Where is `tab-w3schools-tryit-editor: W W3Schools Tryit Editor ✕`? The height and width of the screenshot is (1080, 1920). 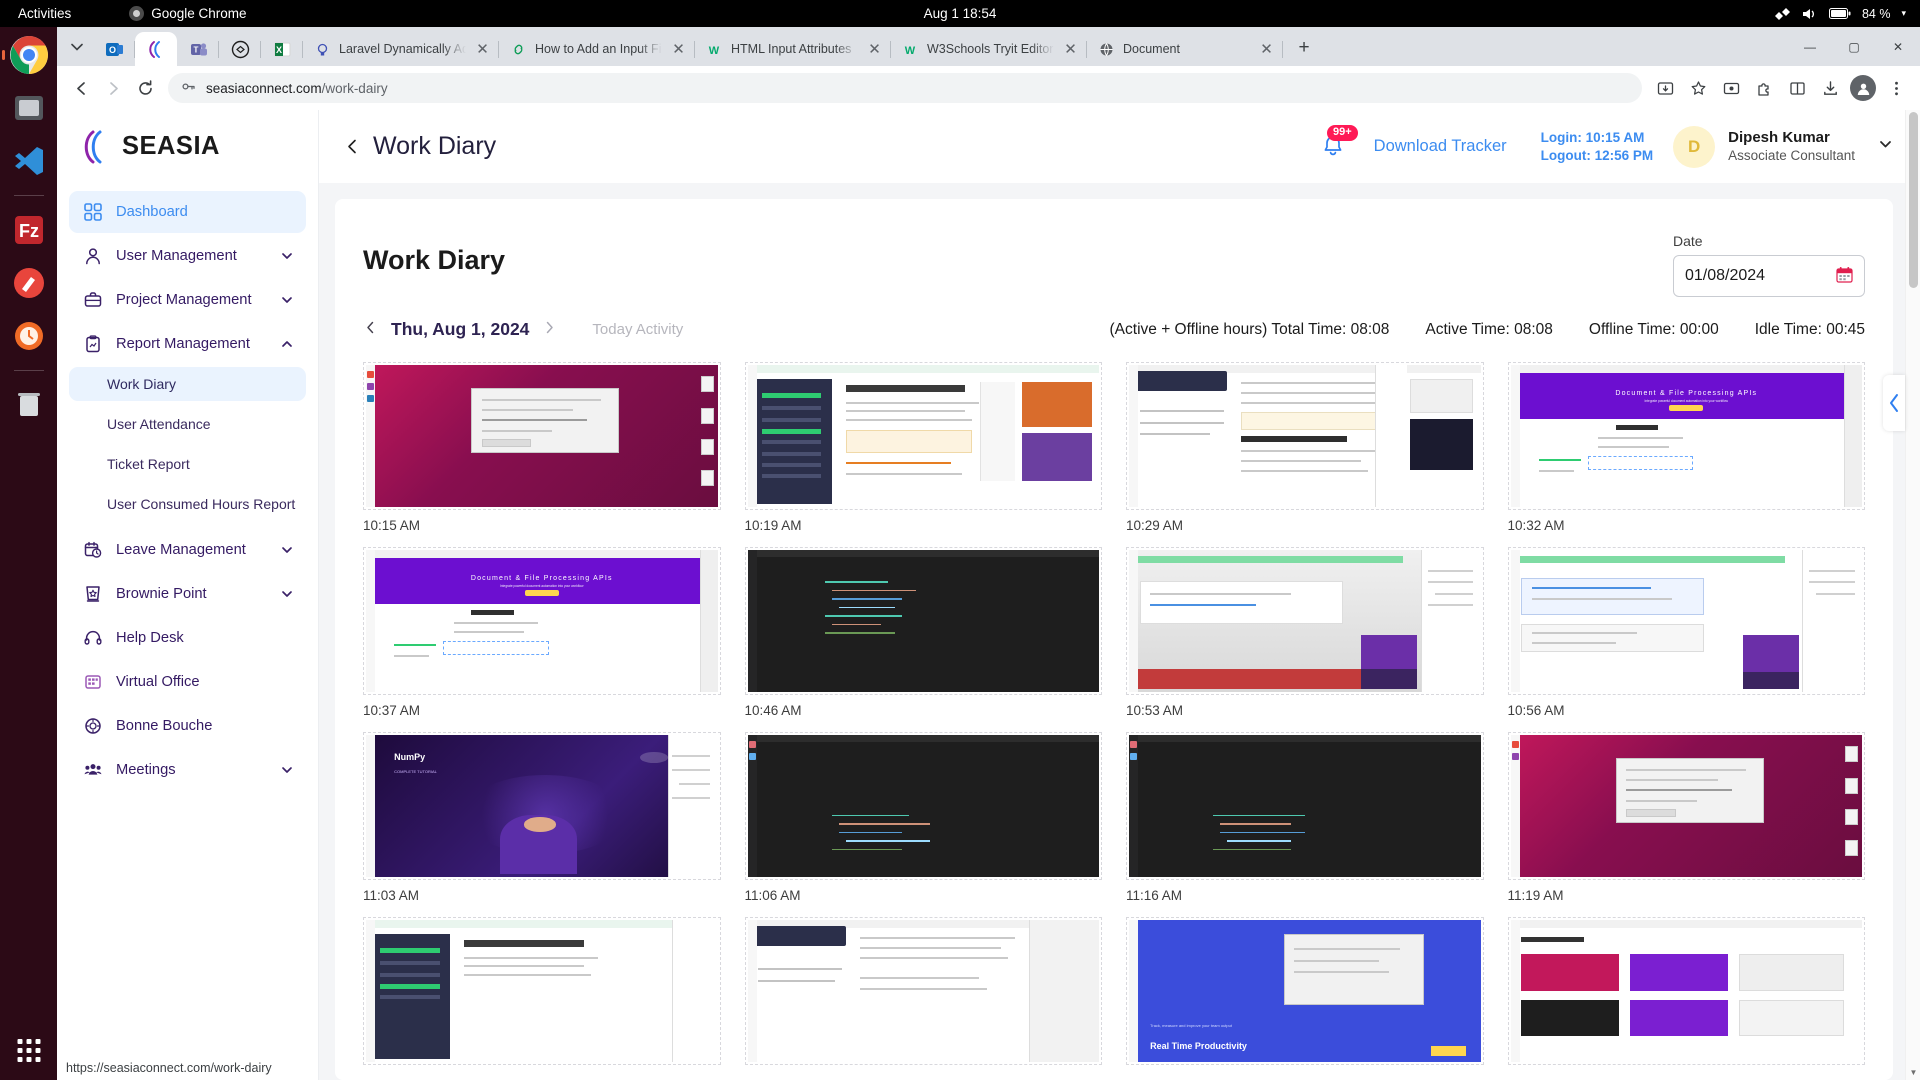
tab-w3schools-tryit-editor: W W3Schools Tryit Editor ✕ is located at coordinates (989, 49).